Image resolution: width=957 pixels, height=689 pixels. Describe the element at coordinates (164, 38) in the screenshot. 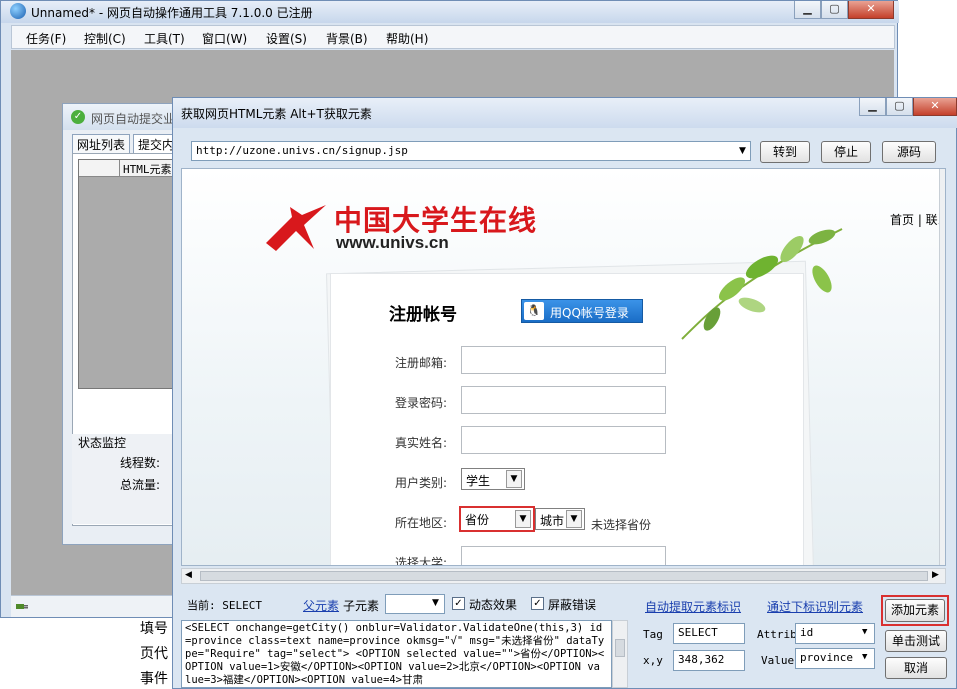

I see `menu-tools: 工具(T)` at that location.